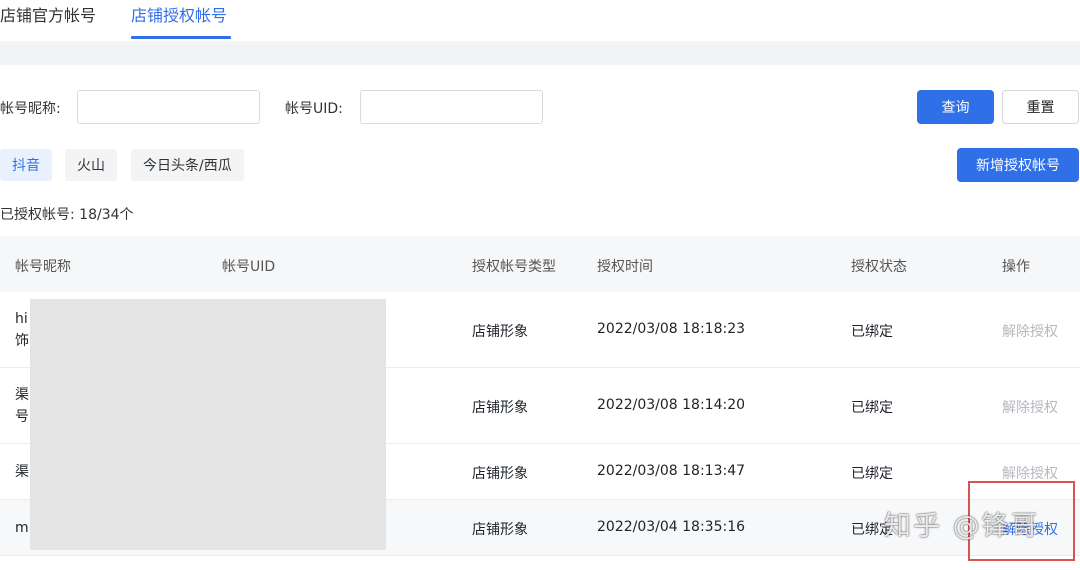  What do you see at coordinates (625, 267) in the screenshot?
I see `column-header-time: 授权时间` at bounding box center [625, 267].